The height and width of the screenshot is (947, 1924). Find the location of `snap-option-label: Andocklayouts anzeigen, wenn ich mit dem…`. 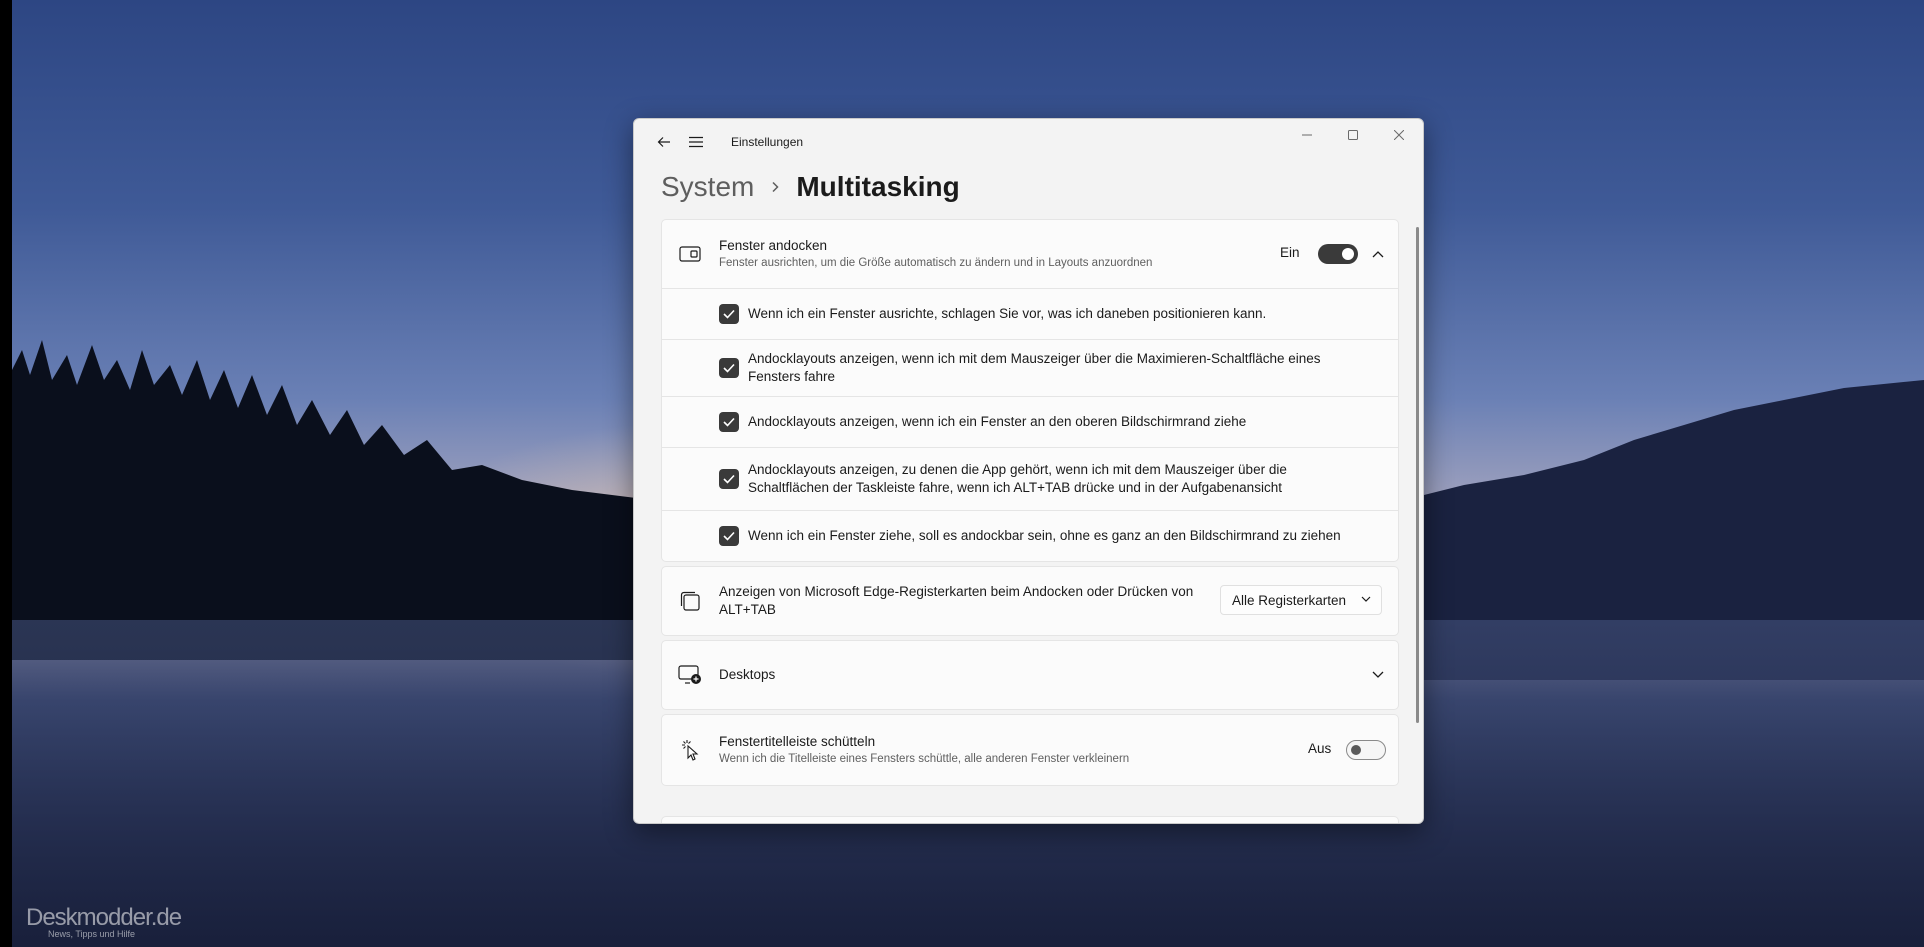

snap-option-label: Andocklayouts anzeigen, wenn ich mit dem… is located at coordinates (1034, 367).